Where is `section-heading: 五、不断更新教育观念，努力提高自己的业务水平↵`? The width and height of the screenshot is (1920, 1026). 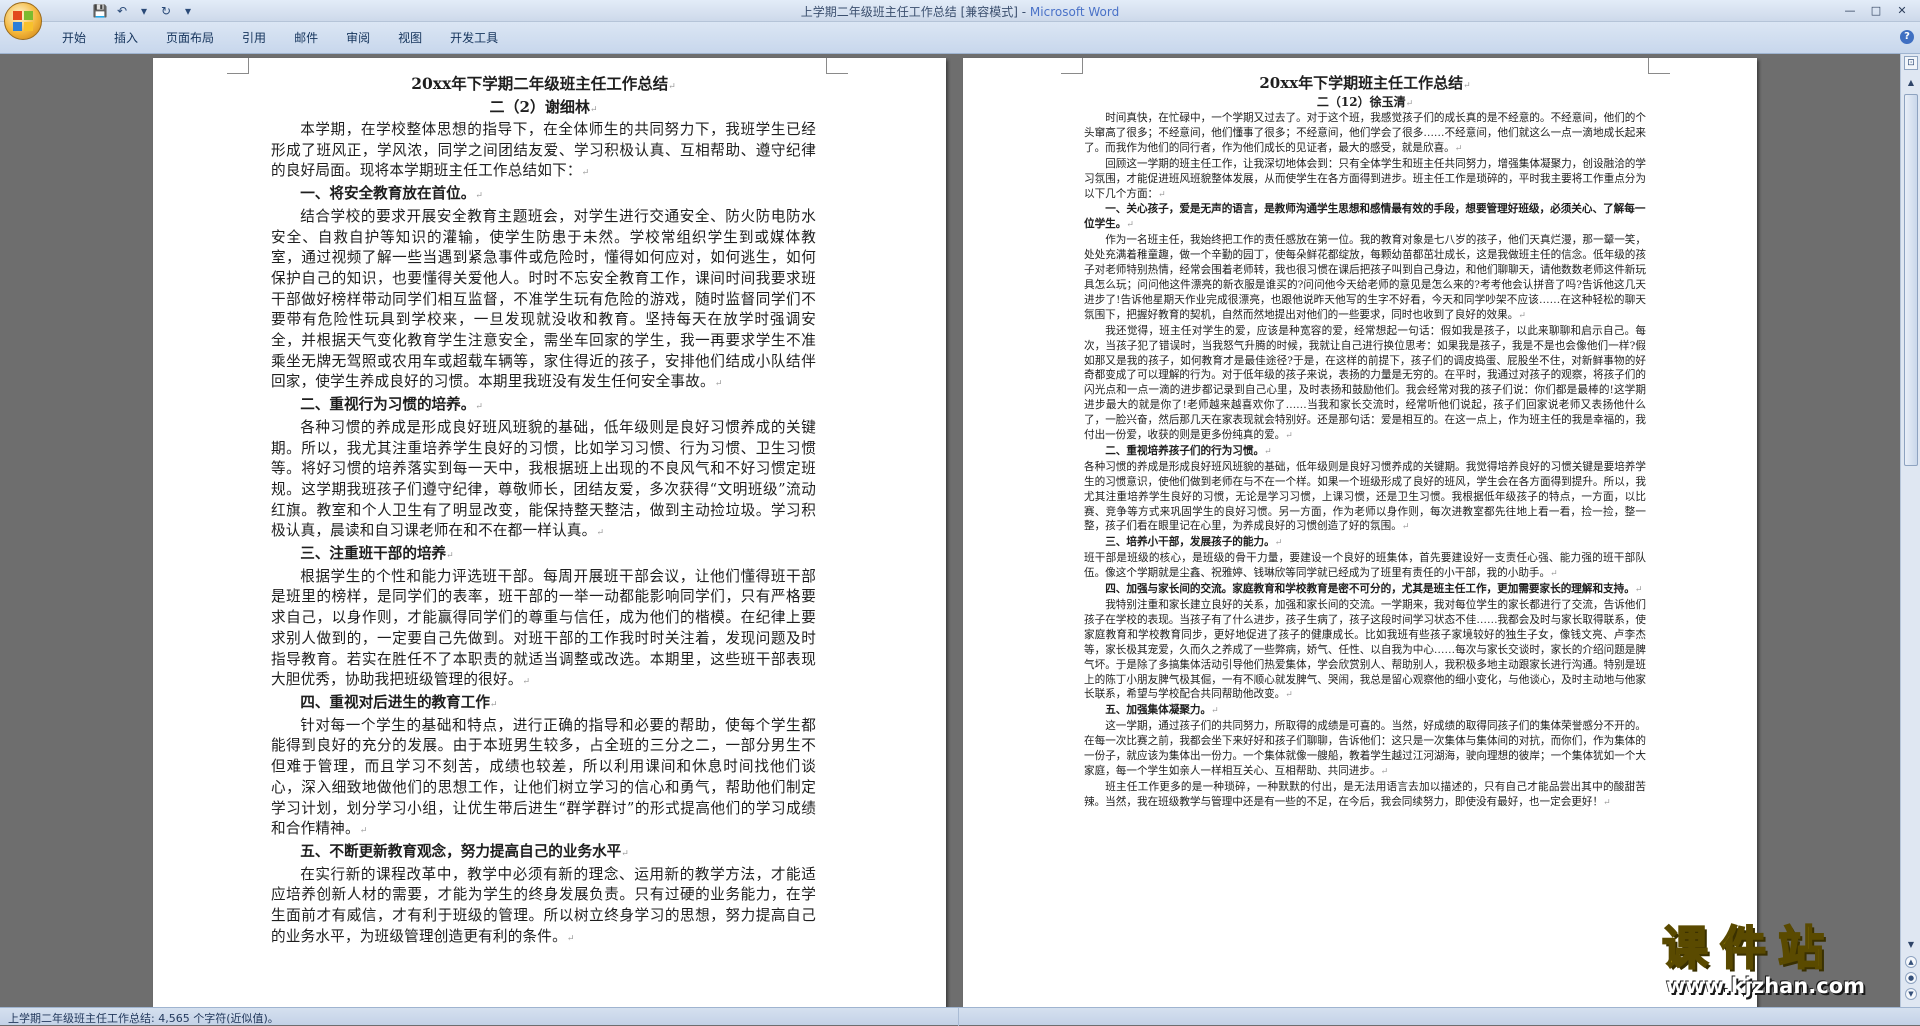 section-heading: 五、不断更新教育观念，努力提高自己的业务水平↵ is located at coordinates (464, 851).